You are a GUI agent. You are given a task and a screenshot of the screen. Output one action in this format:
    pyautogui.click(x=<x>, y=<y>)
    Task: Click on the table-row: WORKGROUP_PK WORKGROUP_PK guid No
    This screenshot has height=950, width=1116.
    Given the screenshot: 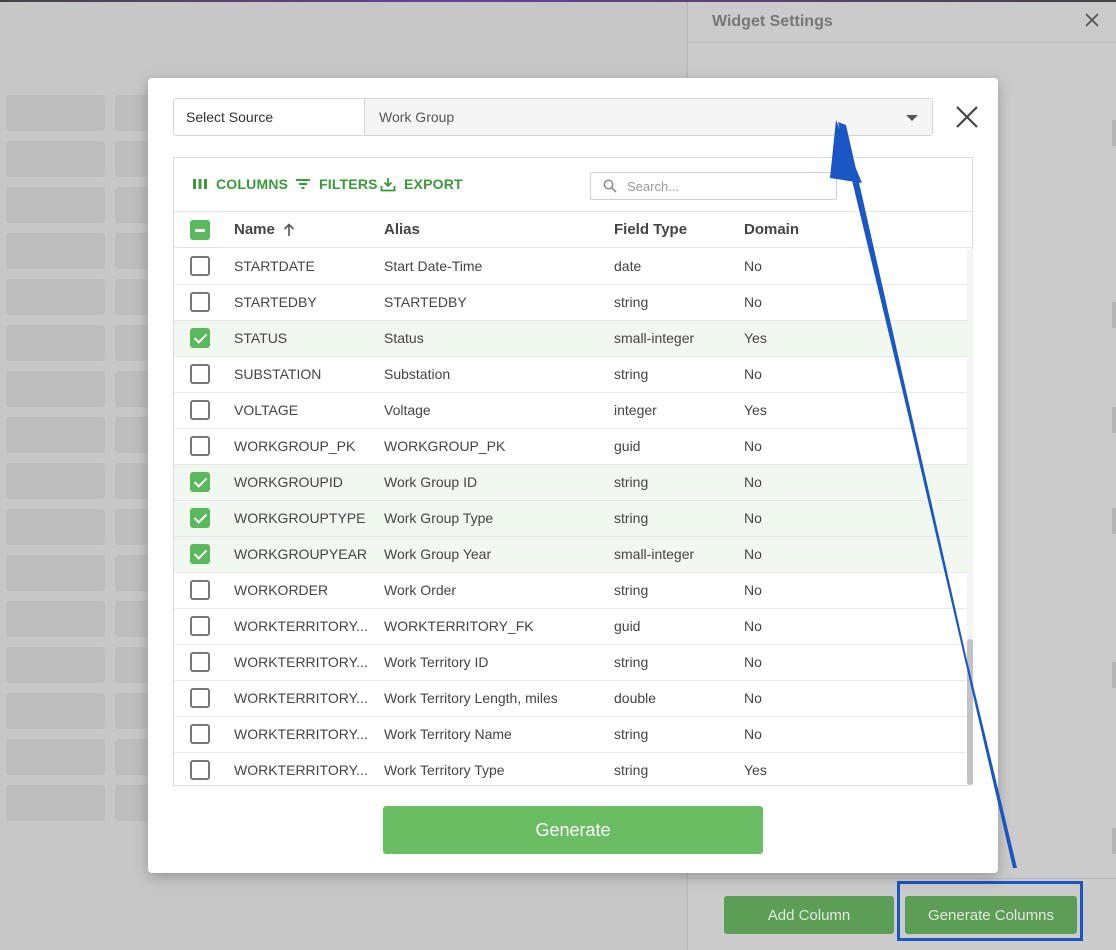 What is the action you would take?
    pyautogui.click(x=570, y=447)
    